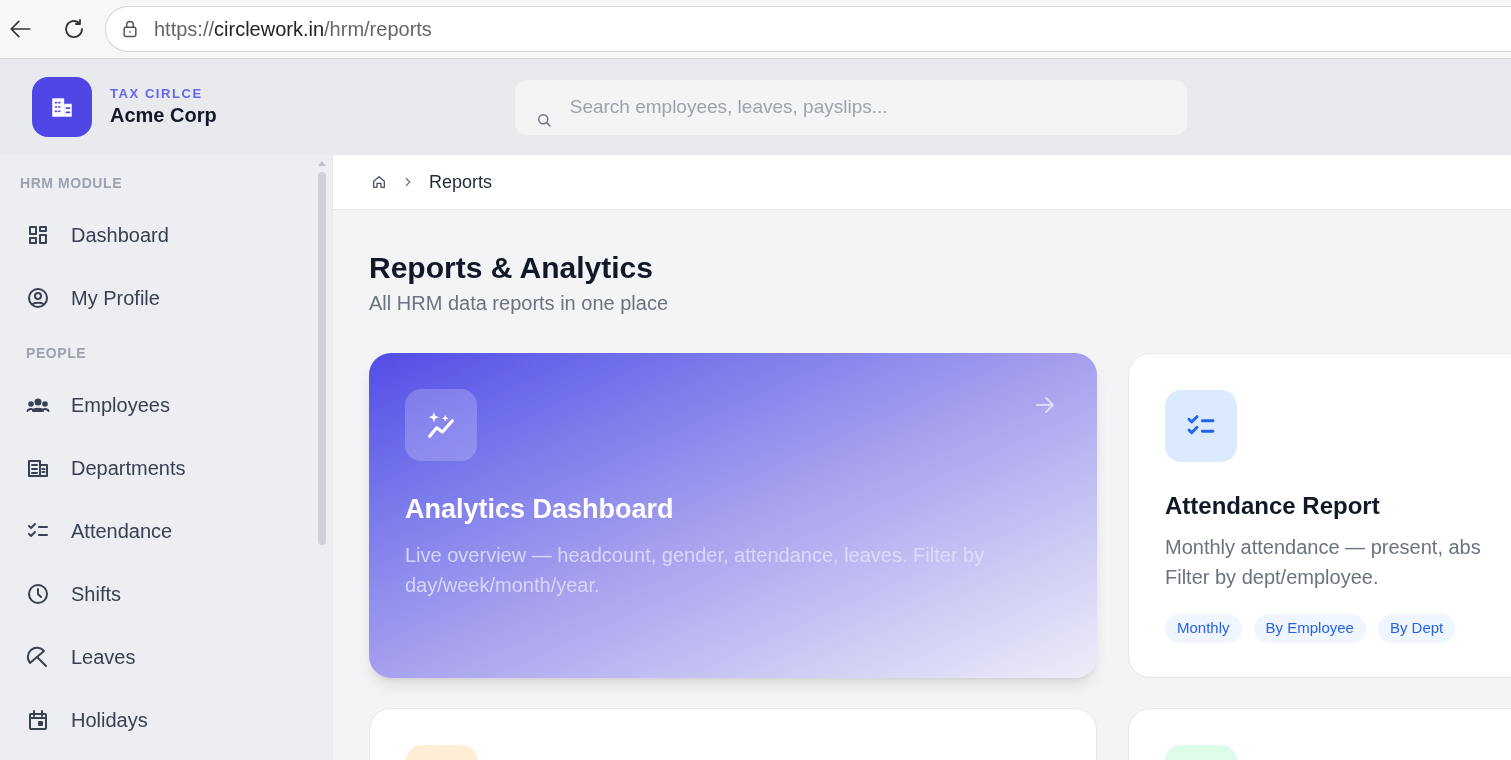 This screenshot has width=1511, height=760. I want to click on page-title: Reports & Analytics, so click(511, 268).